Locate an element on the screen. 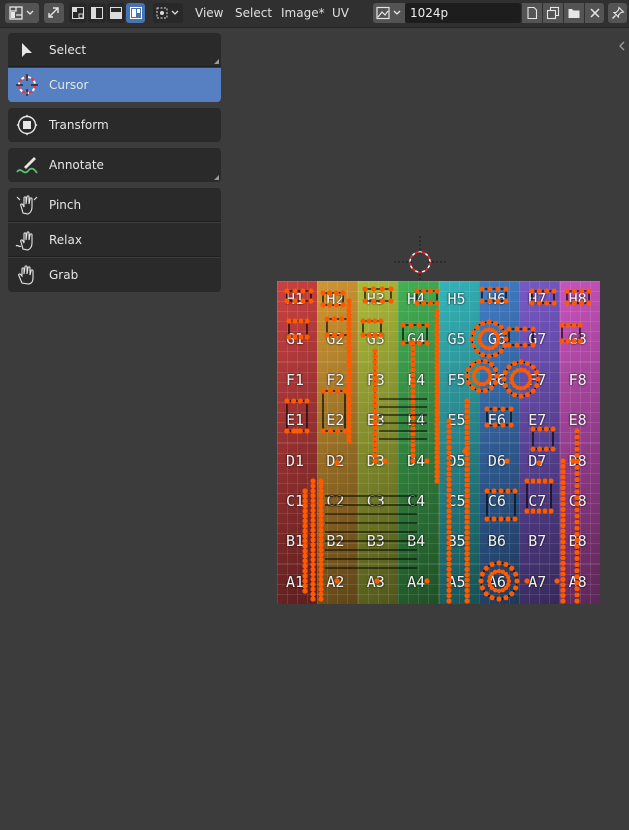 The height and width of the screenshot is (830, 629). menu-view: View is located at coordinates (209, 13).